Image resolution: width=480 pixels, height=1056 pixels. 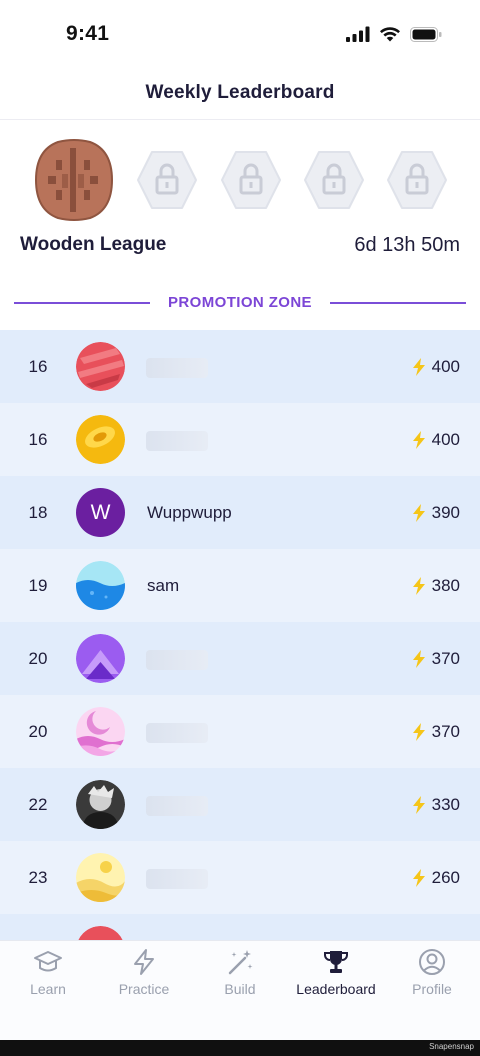 I want to click on score-value: 390, so click(x=445, y=512).